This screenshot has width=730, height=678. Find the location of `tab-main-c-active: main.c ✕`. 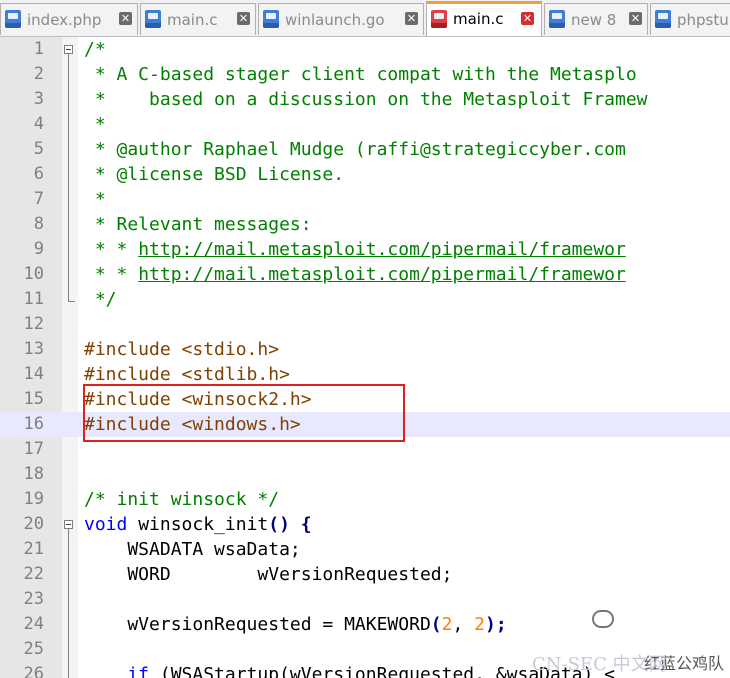

tab-main-c-active: main.c ✕ is located at coordinates (484, 18).